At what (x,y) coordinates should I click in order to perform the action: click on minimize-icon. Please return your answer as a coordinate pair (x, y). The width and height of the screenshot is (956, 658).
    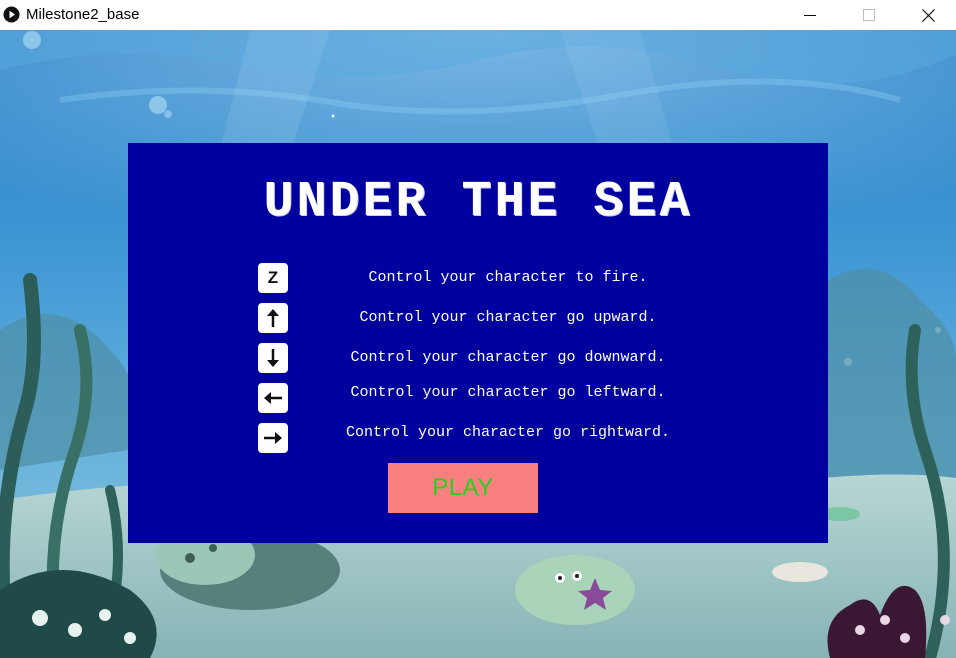
    Looking at the image, I should click on (810, 15).